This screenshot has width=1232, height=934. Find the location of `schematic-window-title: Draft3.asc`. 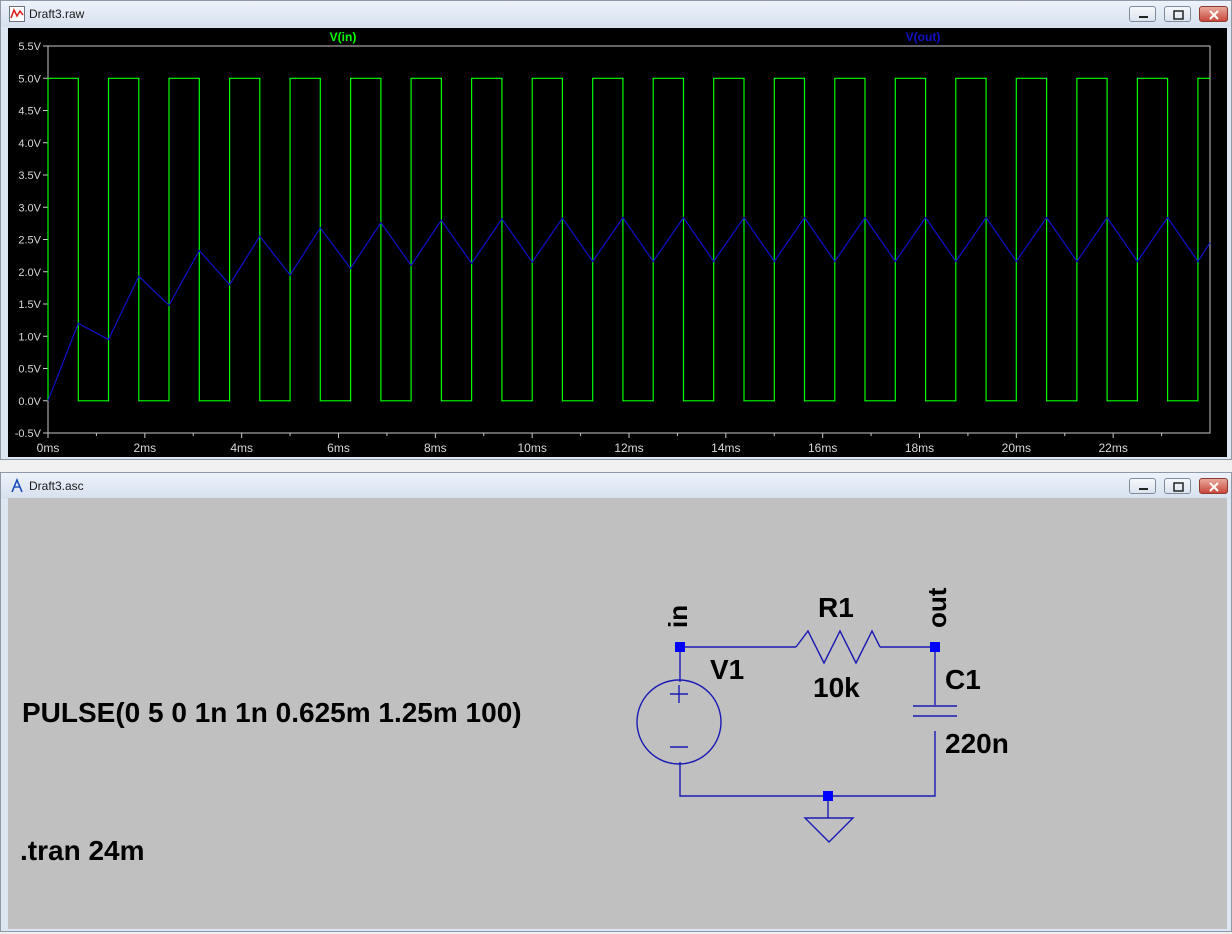

schematic-window-title: Draft3.asc is located at coordinates (56, 486).